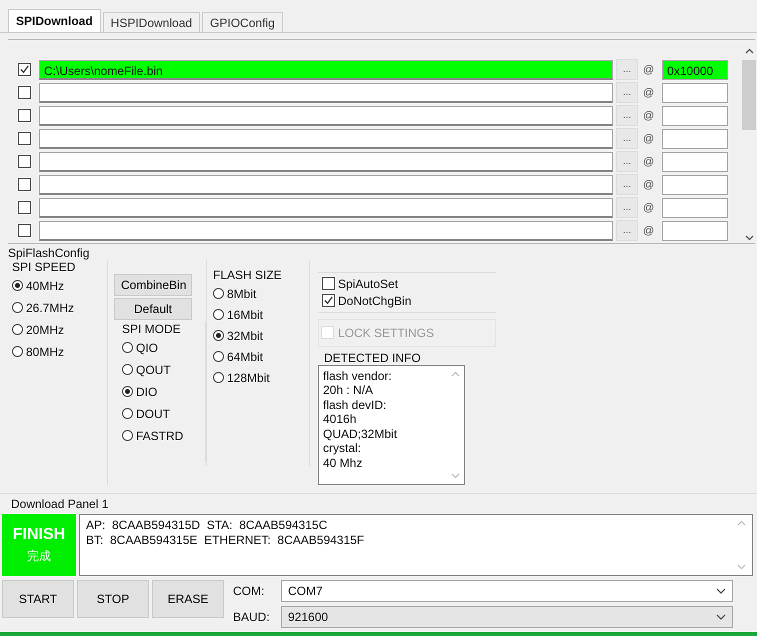 The image size is (757, 636). Describe the element at coordinates (416, 545) in the screenshot. I see `log-box: AP: 8CAAB594315D STA: 8CAAB594315C BT: 8CAAB594315E ETHERNET: 8CAAB594315F` at that location.